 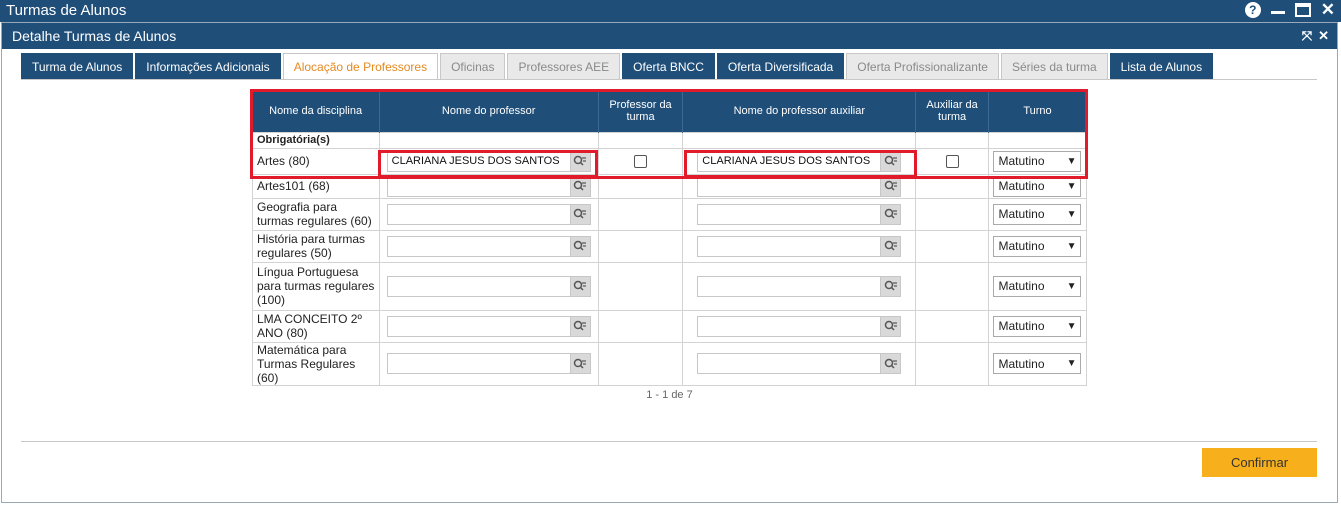 I want to click on tab-oferta-bncc: Oferta BNCC, so click(x=668, y=66).